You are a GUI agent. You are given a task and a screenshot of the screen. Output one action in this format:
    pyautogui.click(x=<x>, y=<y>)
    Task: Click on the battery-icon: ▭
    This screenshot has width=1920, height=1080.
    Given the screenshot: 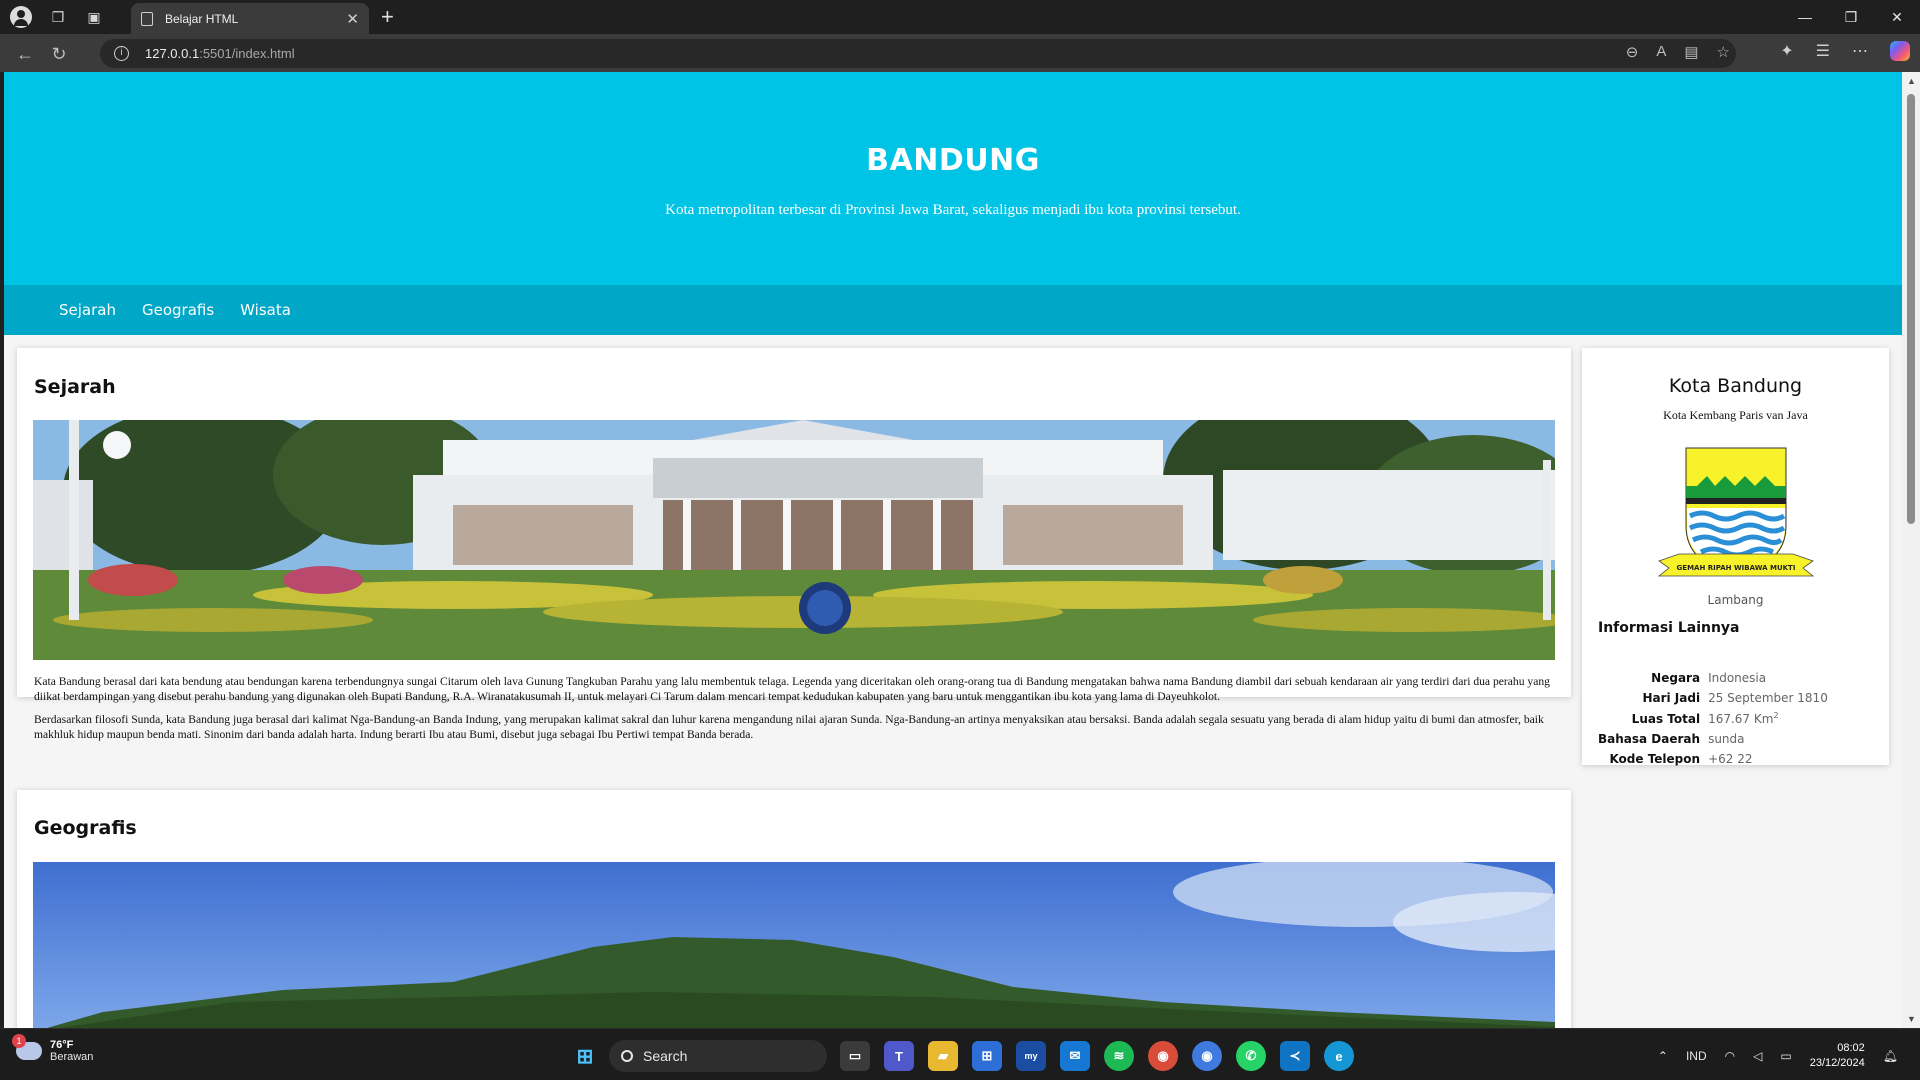 What is the action you would take?
    pyautogui.click(x=1785, y=1056)
    